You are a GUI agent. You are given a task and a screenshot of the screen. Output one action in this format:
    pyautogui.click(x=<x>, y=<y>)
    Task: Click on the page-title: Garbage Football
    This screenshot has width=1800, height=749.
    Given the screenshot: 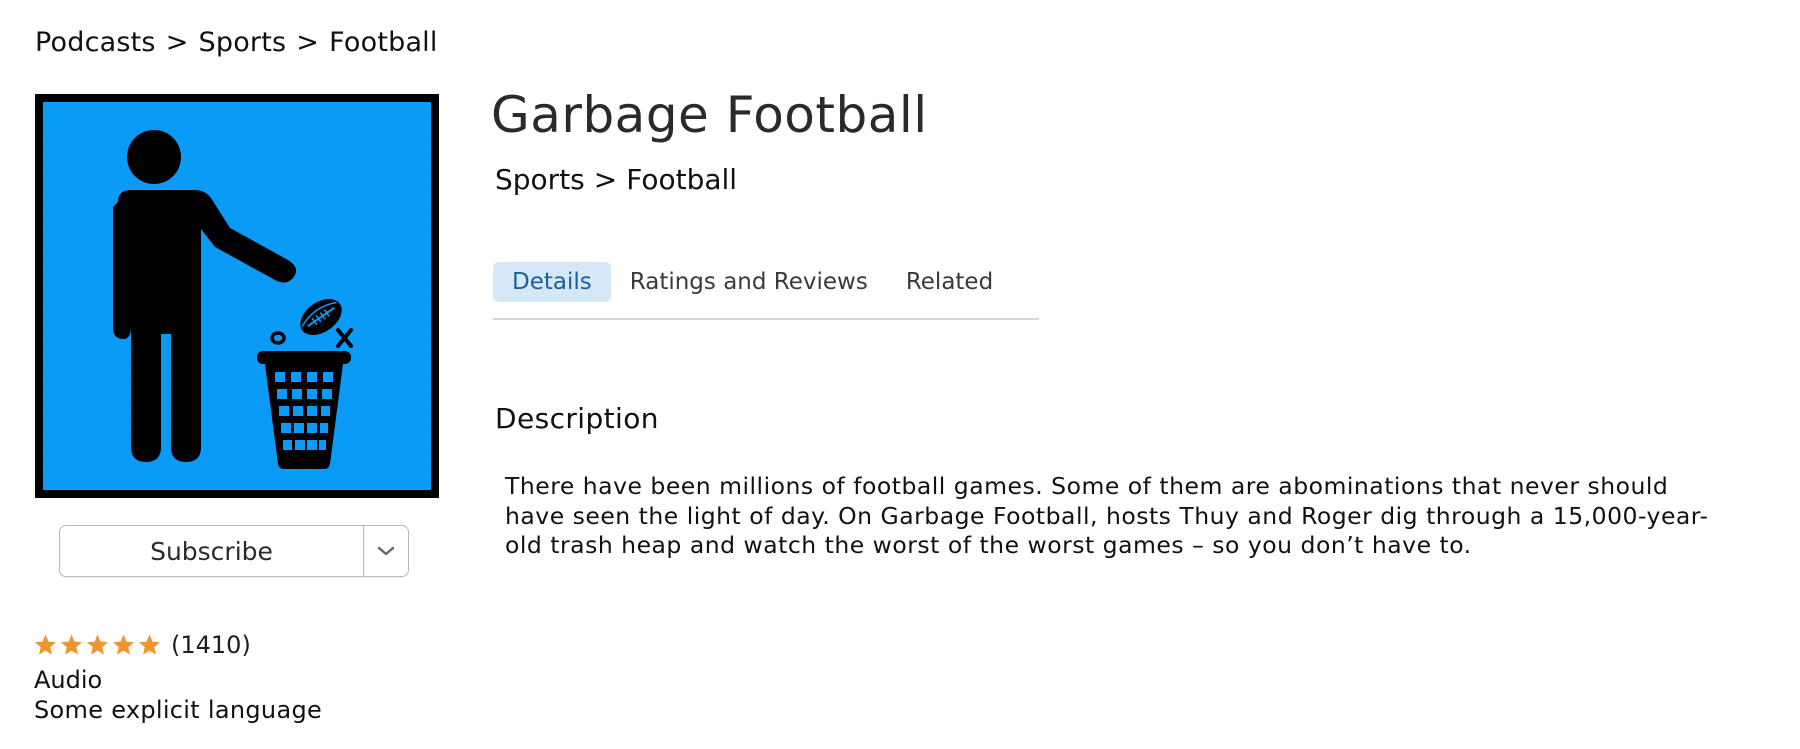 What is the action you would take?
    pyautogui.click(x=709, y=115)
    